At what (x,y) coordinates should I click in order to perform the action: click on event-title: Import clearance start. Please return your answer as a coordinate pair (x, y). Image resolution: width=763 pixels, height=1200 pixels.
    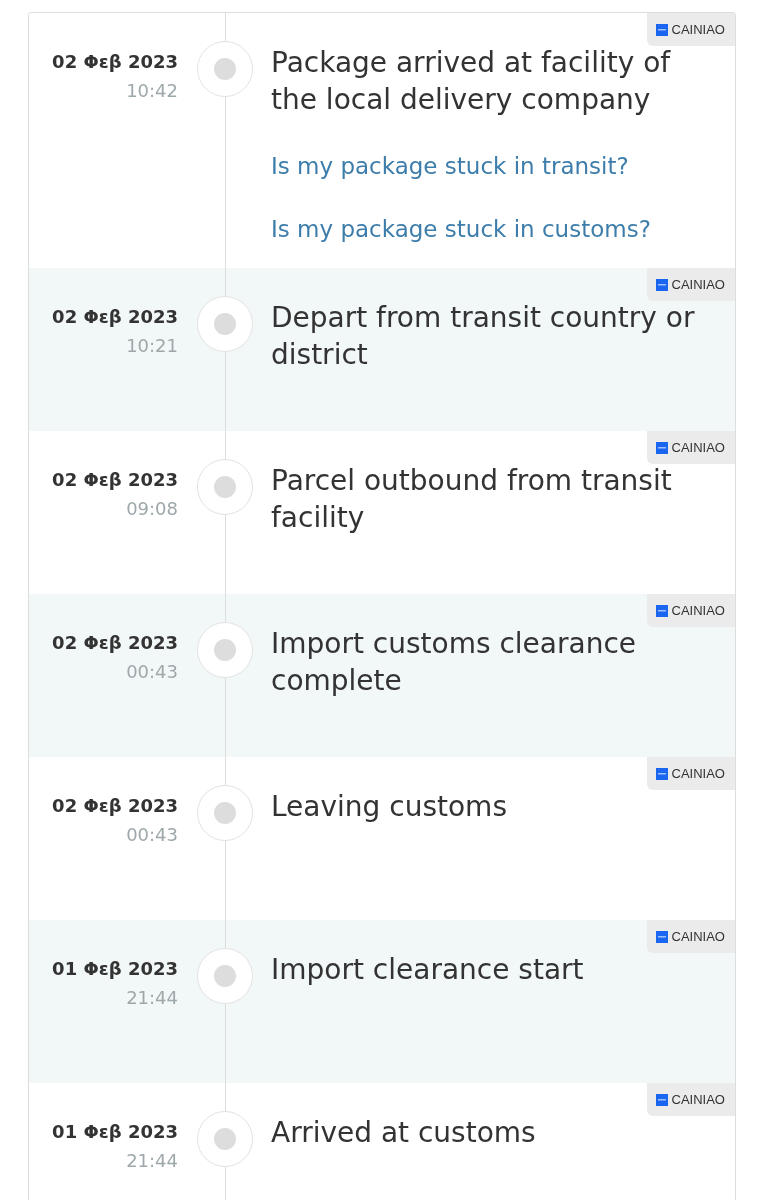
    Looking at the image, I should click on (427, 970).